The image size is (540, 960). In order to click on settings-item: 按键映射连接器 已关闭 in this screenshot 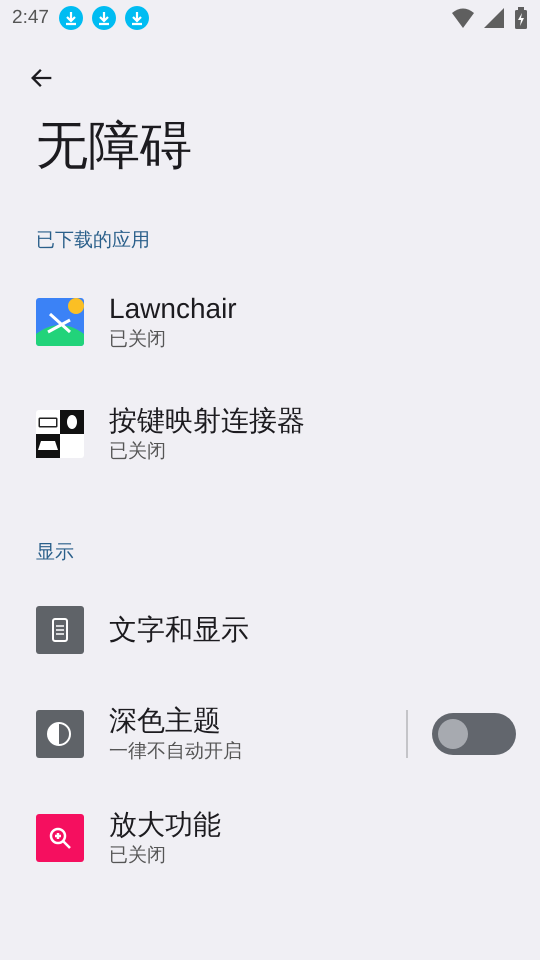, I will do `click(270, 434)`.